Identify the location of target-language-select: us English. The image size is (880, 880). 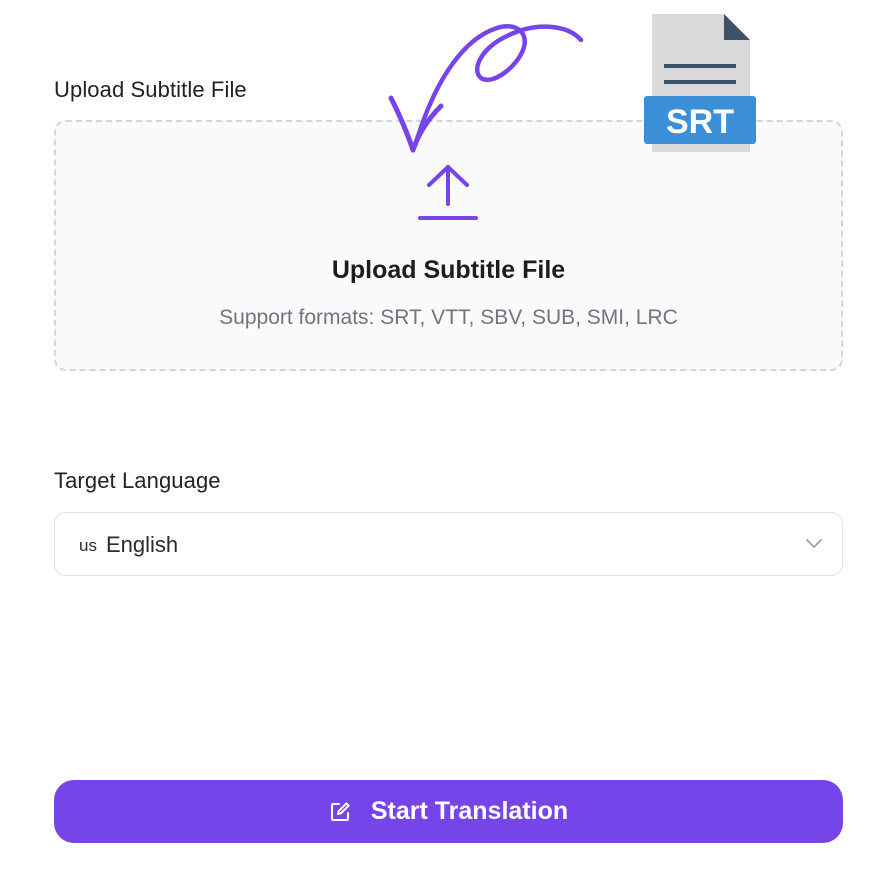
(448, 544).